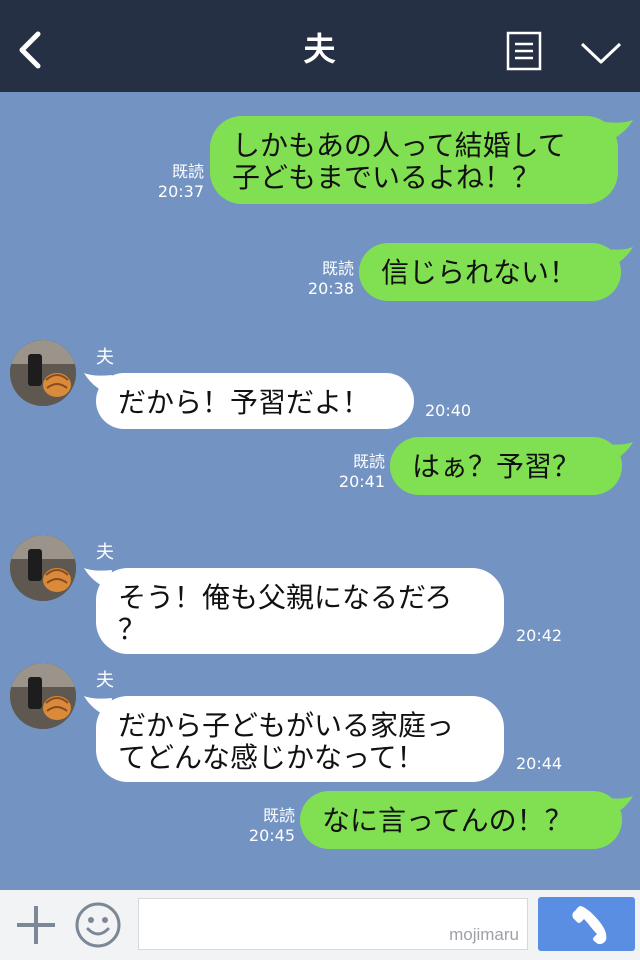  I want to click on message-time: 20:42, so click(539, 635).